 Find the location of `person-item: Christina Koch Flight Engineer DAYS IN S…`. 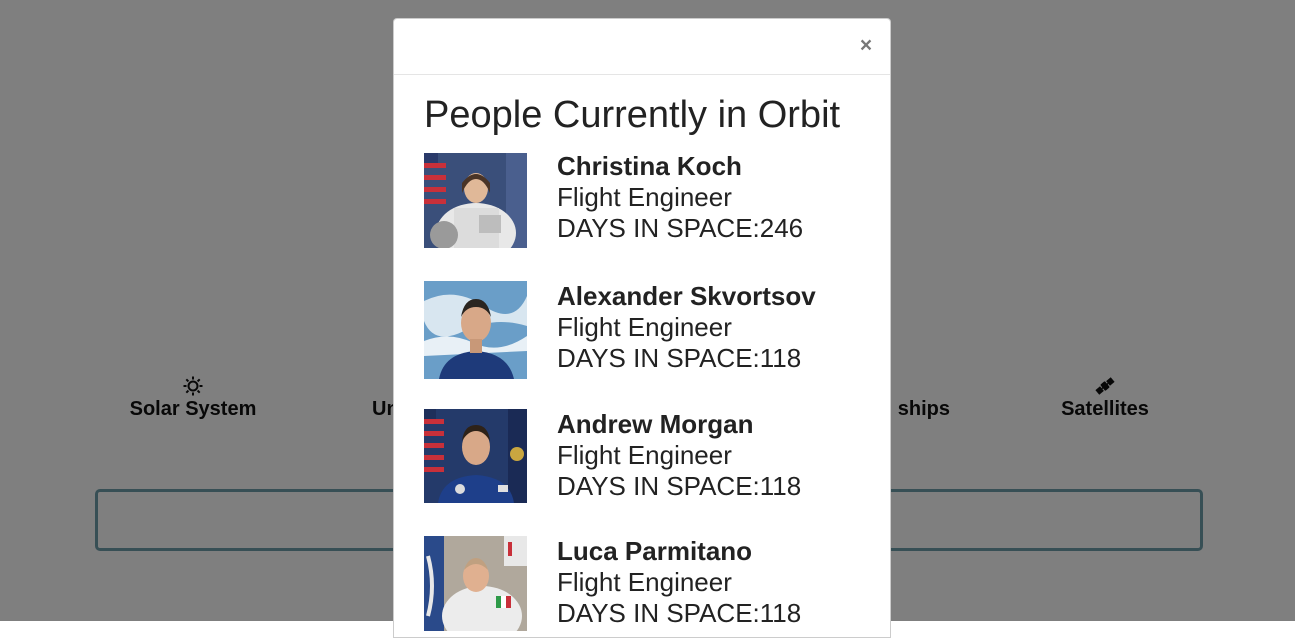

person-item: Christina Koch Flight Engineer DAYS IN S… is located at coordinates (642, 216).